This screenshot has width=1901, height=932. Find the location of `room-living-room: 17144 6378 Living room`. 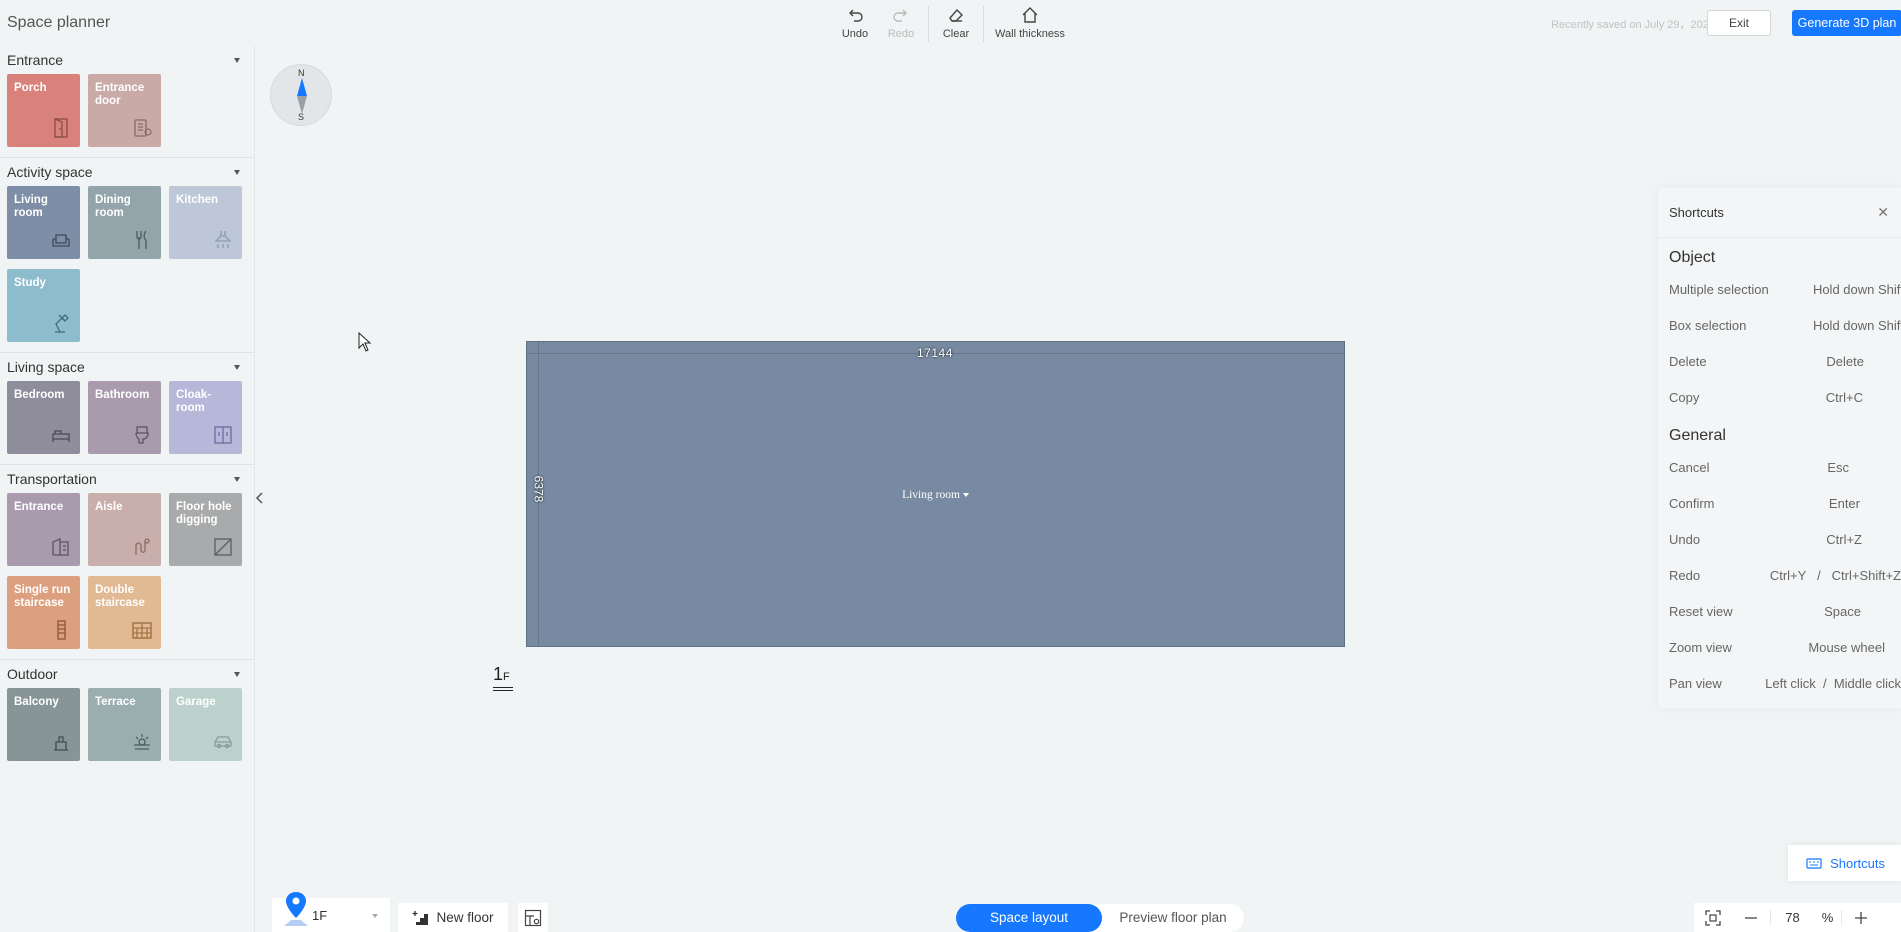

room-living-room: 17144 6378 Living room is located at coordinates (935, 494).